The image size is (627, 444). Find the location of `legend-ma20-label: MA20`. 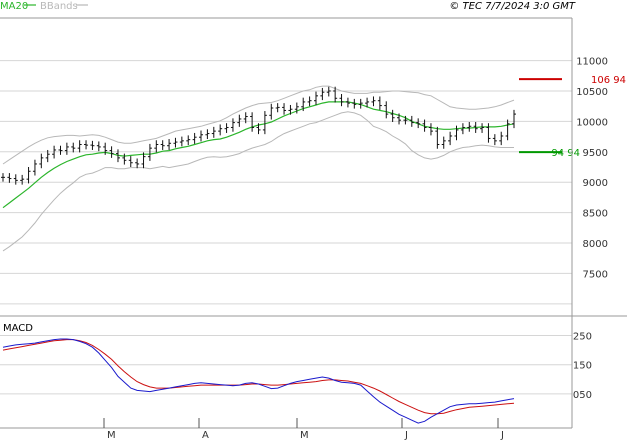

legend-ma20-label: MA20 is located at coordinates (14, 6).